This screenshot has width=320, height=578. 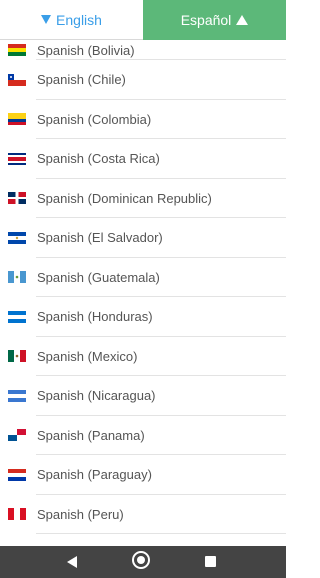 I want to click on list-item-label: Spanish (Mexico), so click(x=87, y=356).